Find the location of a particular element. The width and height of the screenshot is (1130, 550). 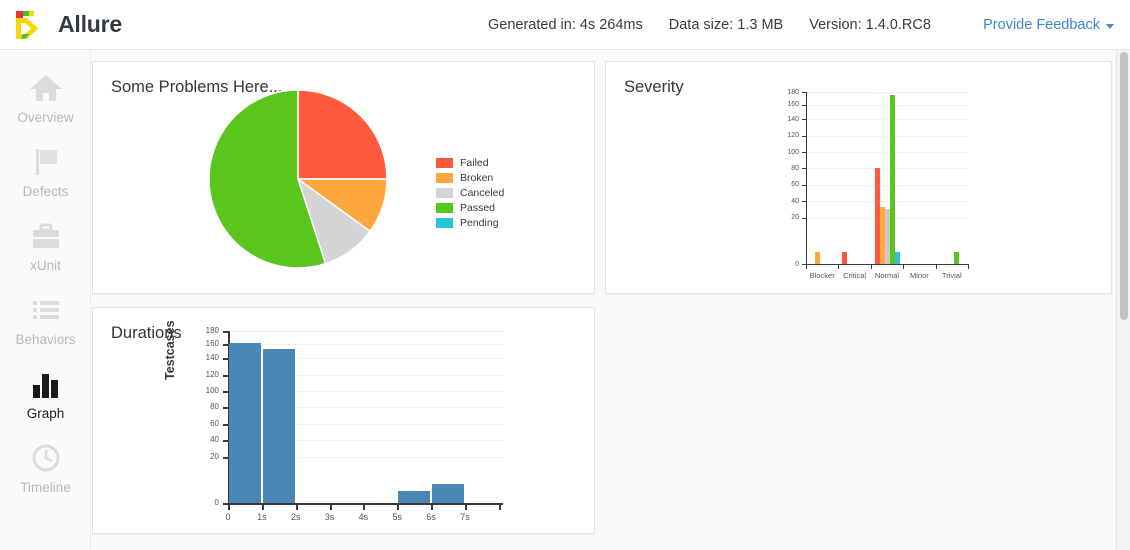

allure-logo-icon is located at coordinates (30, 25).